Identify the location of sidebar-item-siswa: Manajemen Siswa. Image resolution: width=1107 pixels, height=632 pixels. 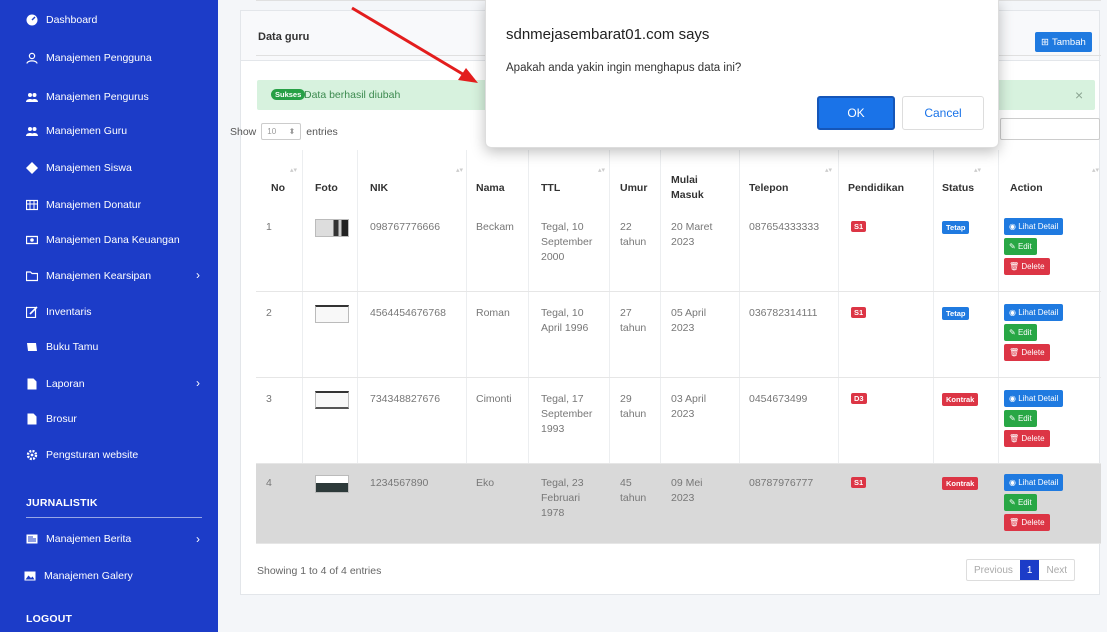
(79, 168).